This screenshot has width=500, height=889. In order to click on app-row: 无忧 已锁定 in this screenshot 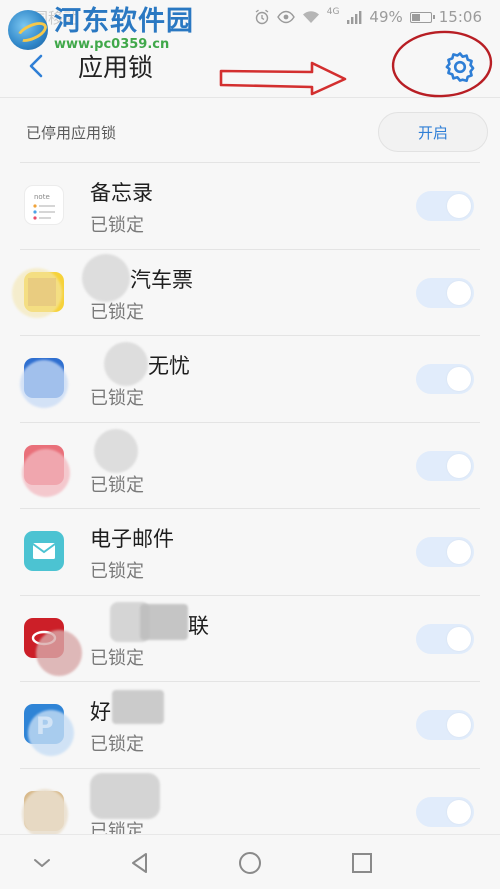, I will do `click(250, 378)`.